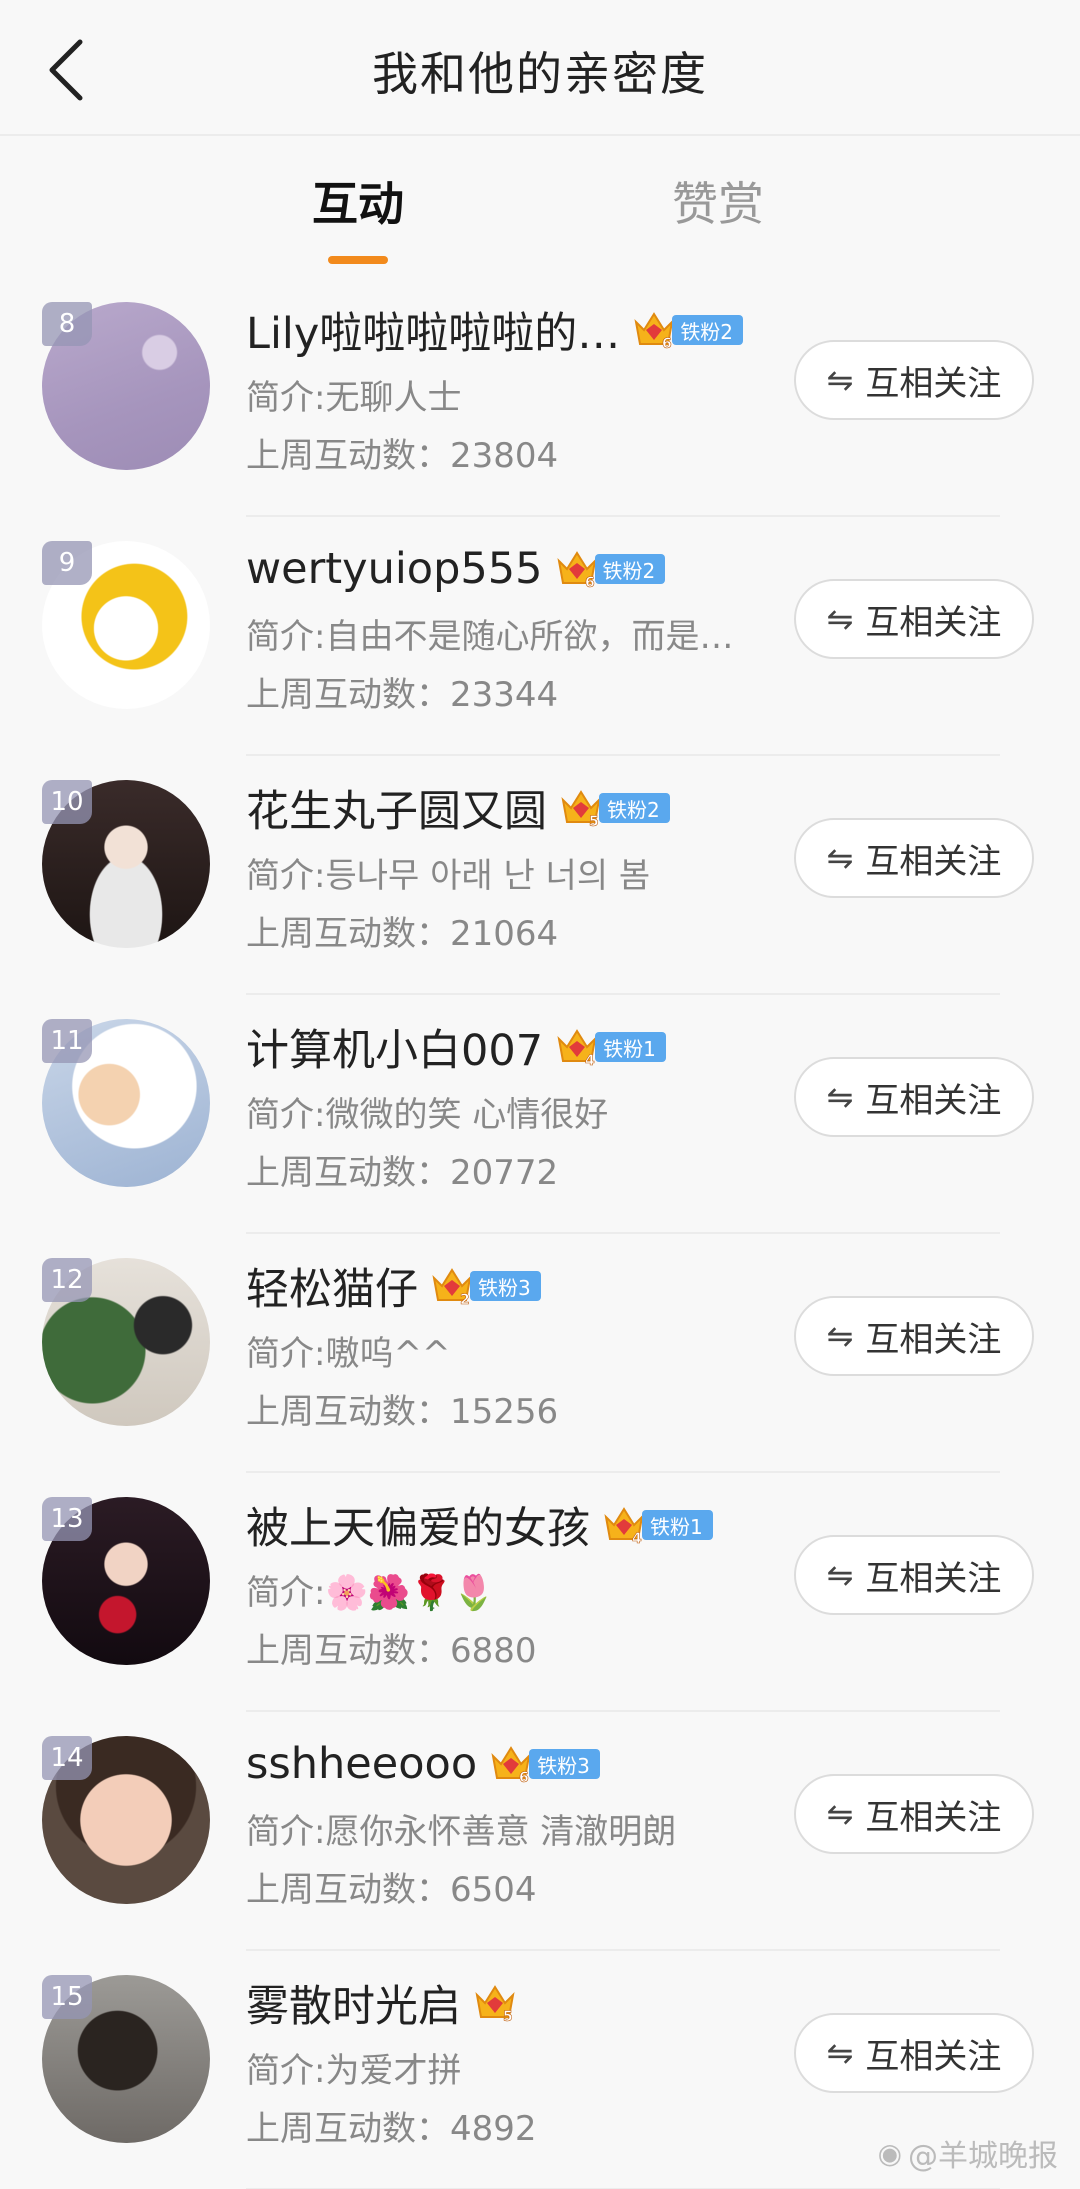 This screenshot has height=2189, width=1080. I want to click on interaction-count: 上周互动数：23804, so click(402, 452).